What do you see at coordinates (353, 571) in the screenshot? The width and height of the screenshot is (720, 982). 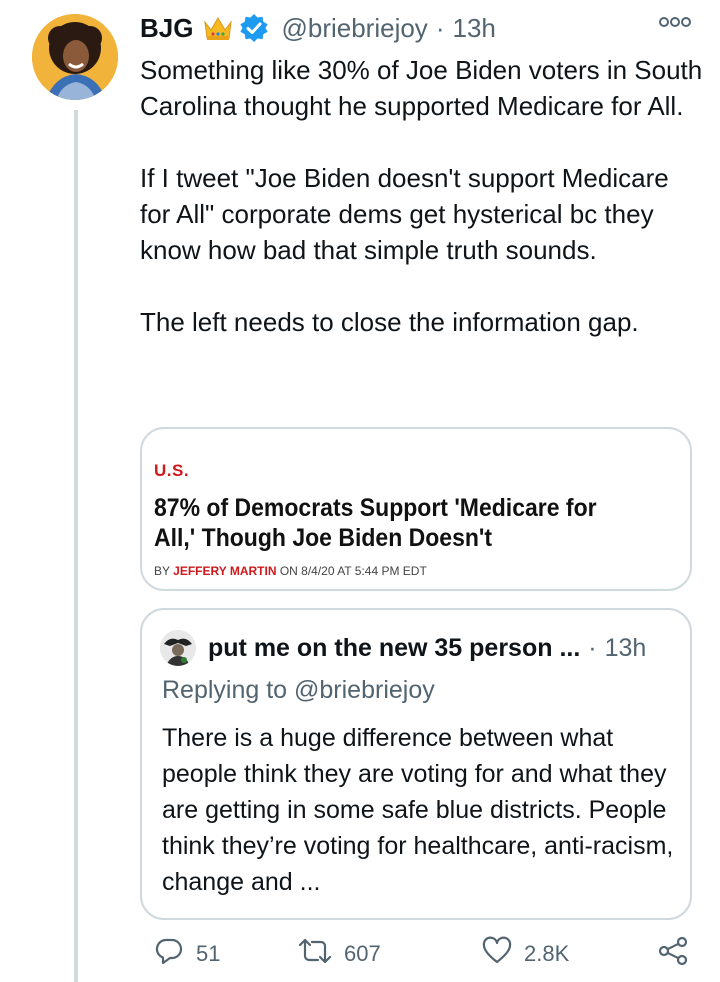 I see `byline-date: ON 8/4/20 AT 5:44 PM EDT` at bounding box center [353, 571].